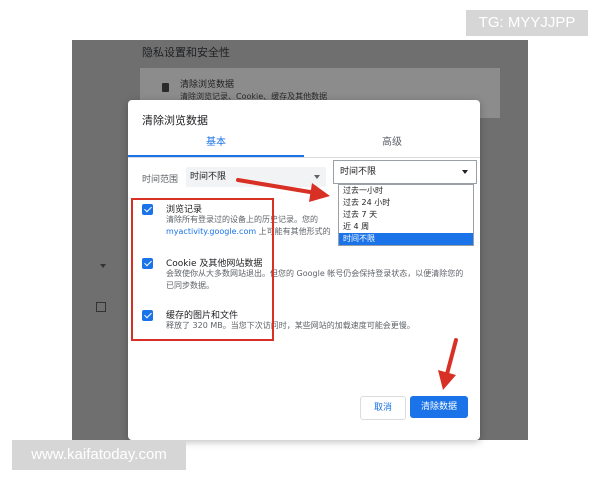  Describe the element at coordinates (283, 190) in the screenshot. I see `arrow-to-dropdown` at that location.